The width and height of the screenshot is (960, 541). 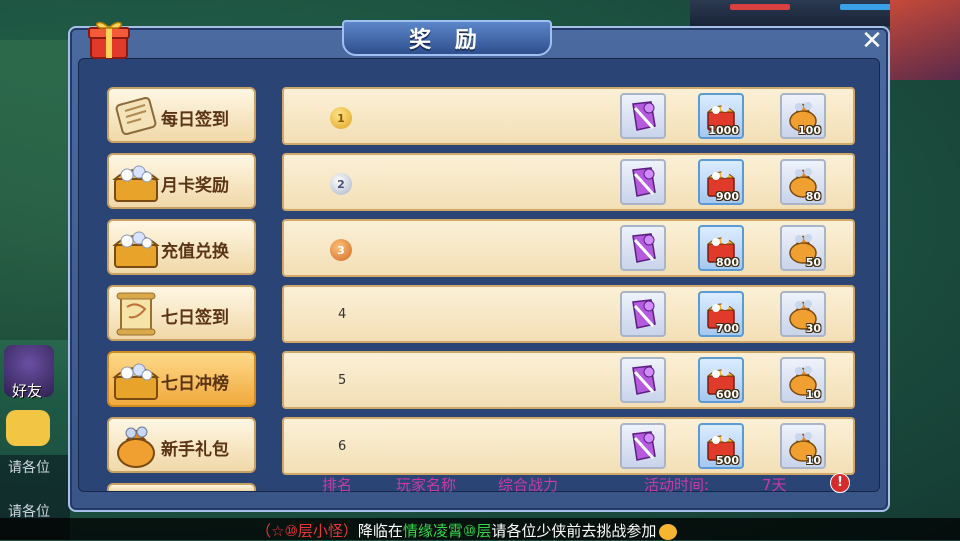 What do you see at coordinates (840, 483) in the screenshot?
I see `alert-icon: !` at bounding box center [840, 483].